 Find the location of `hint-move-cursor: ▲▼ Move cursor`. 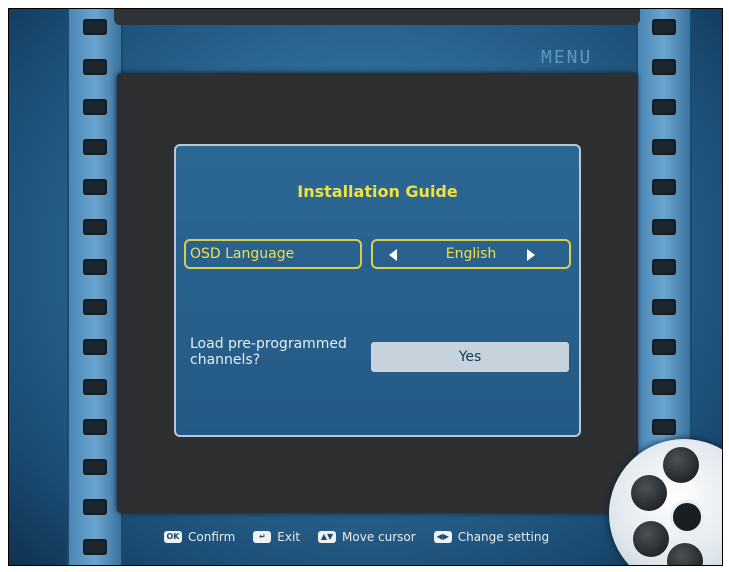

hint-move-cursor: ▲▼ Move cursor is located at coordinates (367, 537).